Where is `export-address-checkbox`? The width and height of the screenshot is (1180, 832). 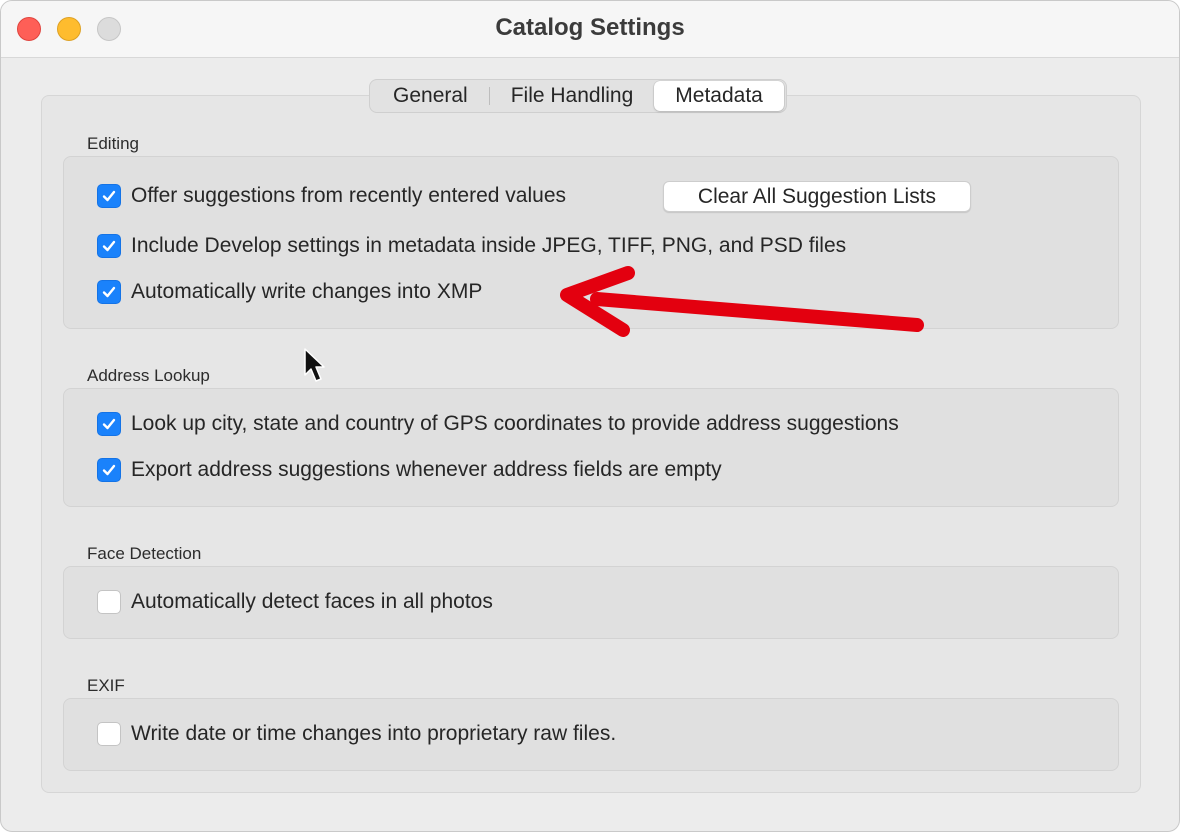 export-address-checkbox is located at coordinates (109, 470).